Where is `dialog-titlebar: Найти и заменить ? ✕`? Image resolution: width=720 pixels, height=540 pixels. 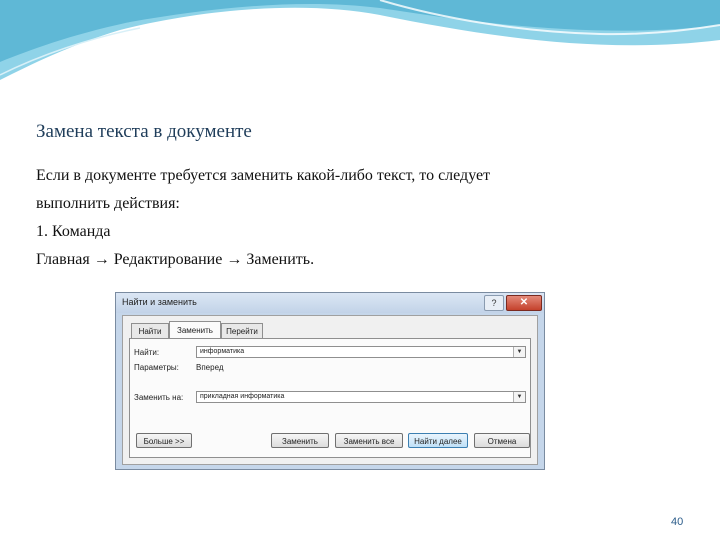 dialog-titlebar: Найти и заменить ? ✕ is located at coordinates (330, 303).